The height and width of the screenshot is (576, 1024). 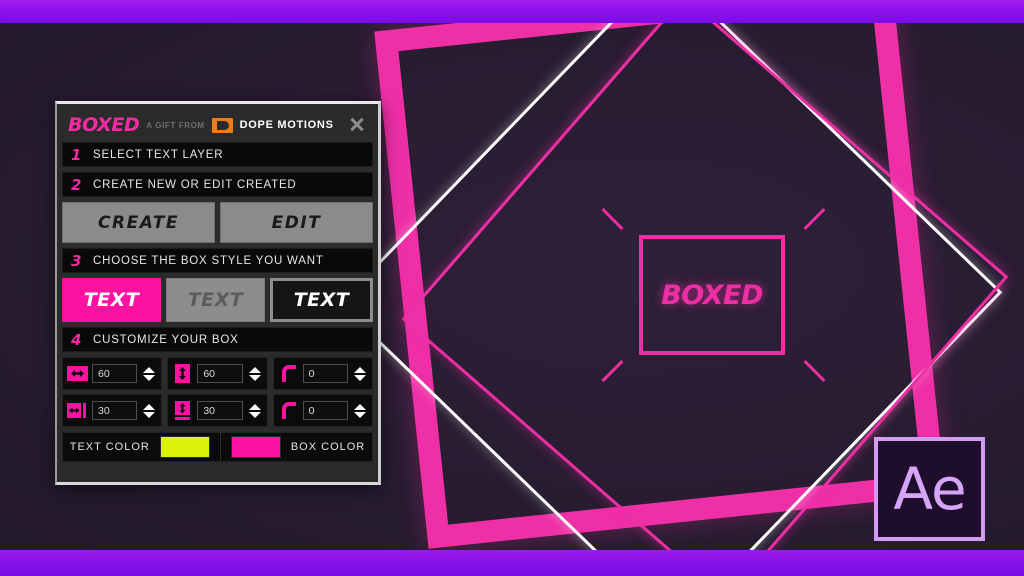 I want to click on frame-bar-top, so click(x=512, y=11).